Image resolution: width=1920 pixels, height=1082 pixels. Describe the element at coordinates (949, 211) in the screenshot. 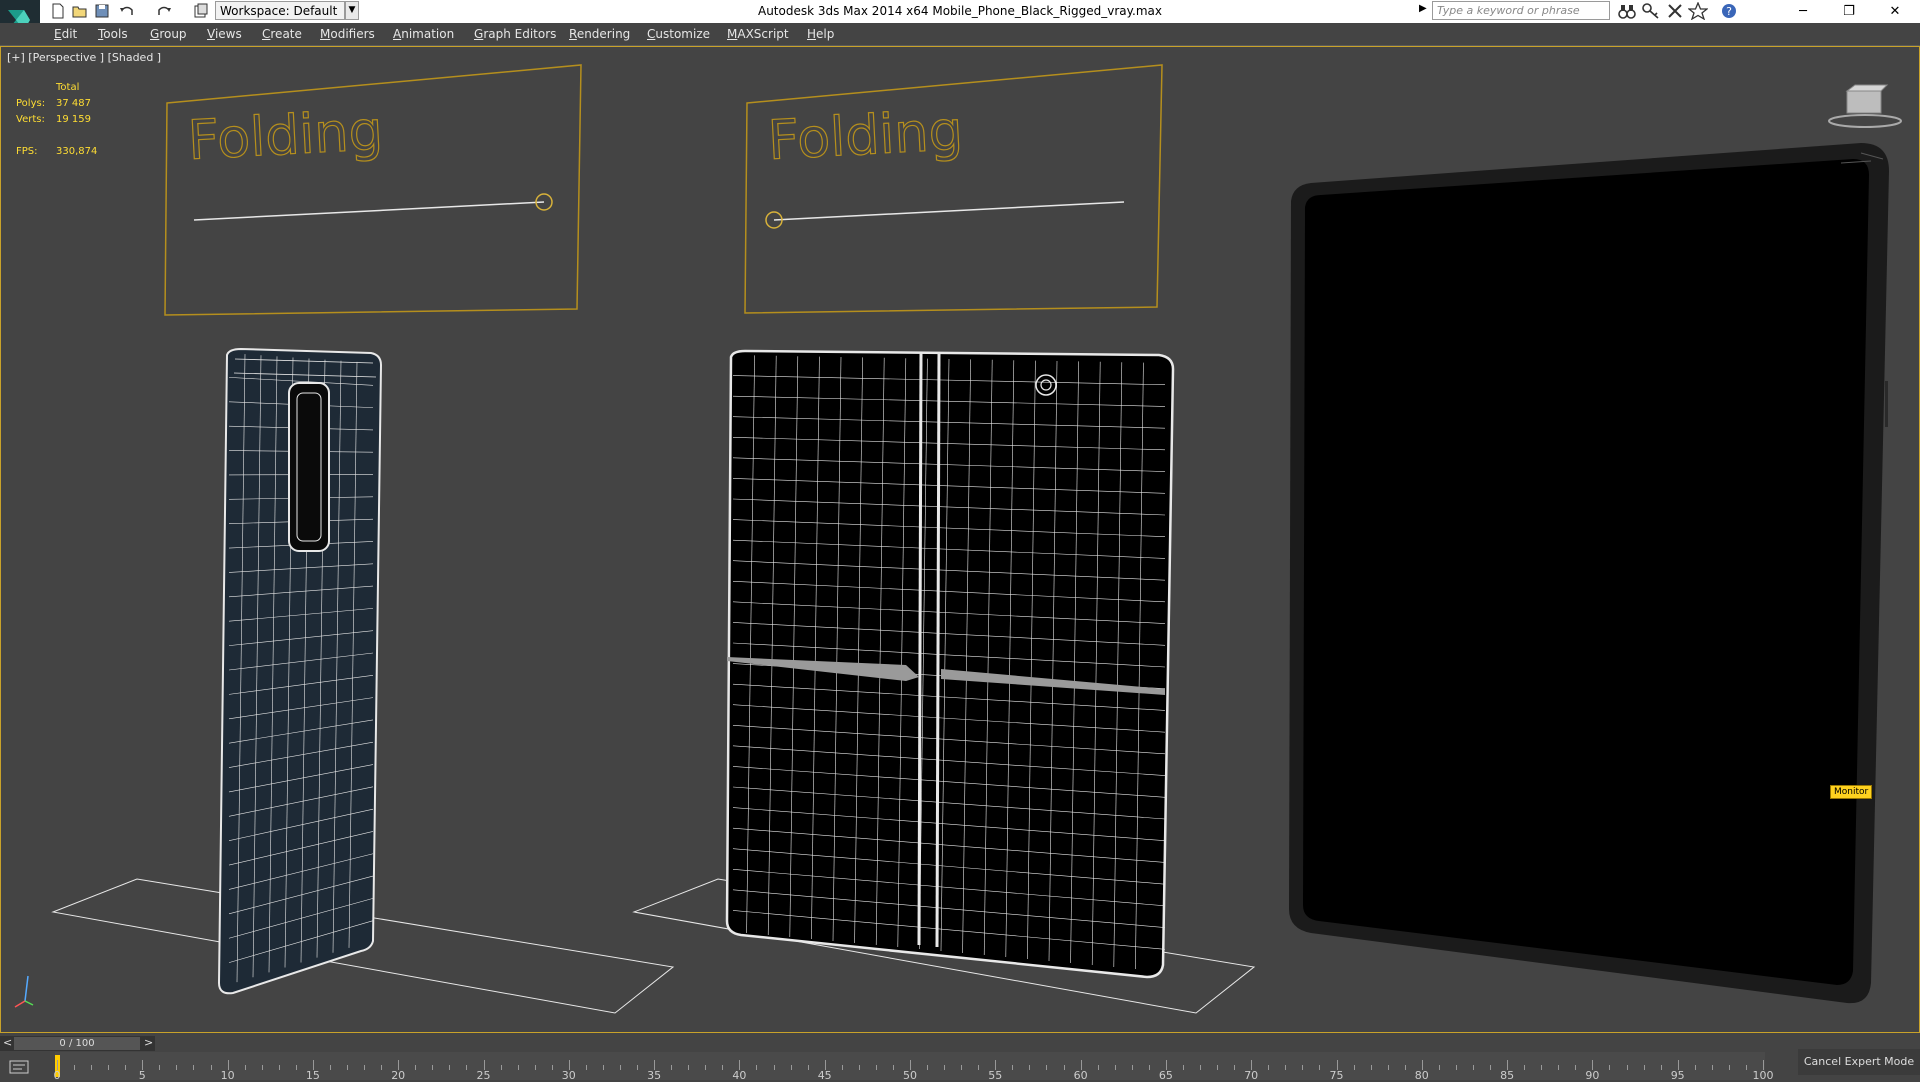

I see `folding-slider-track-mid` at that location.